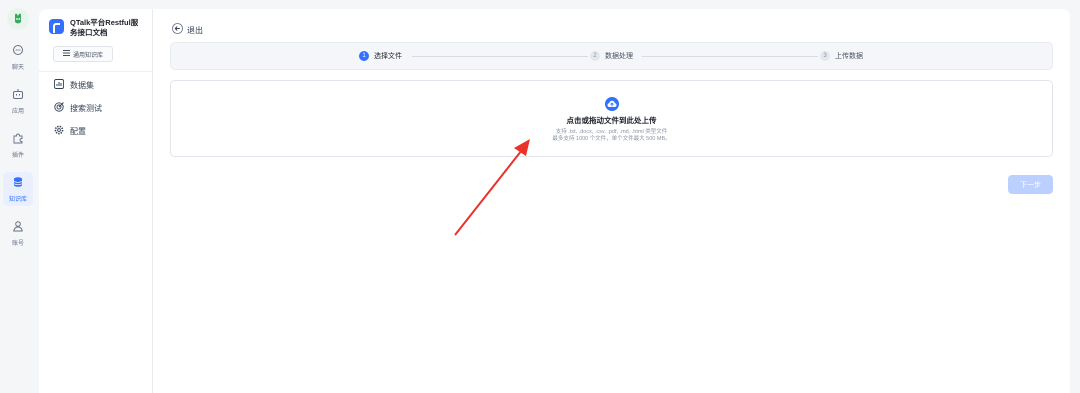 This screenshot has width=1080, height=393. I want to click on nav-item-label: 账号, so click(17, 244).